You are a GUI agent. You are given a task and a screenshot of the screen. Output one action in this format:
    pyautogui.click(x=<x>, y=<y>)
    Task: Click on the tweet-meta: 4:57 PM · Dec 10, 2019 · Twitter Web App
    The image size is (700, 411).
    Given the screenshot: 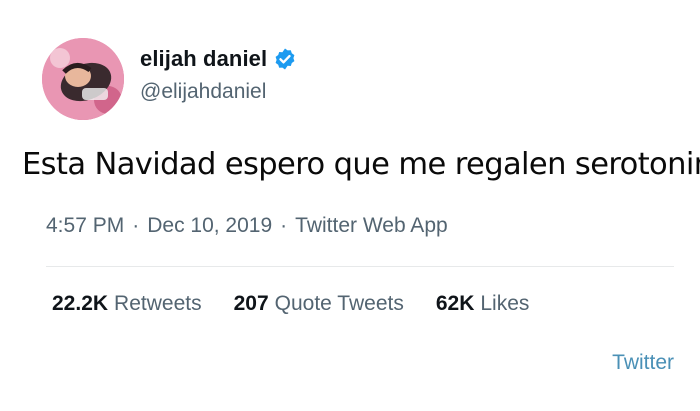 What is the action you would take?
    pyautogui.click(x=247, y=226)
    